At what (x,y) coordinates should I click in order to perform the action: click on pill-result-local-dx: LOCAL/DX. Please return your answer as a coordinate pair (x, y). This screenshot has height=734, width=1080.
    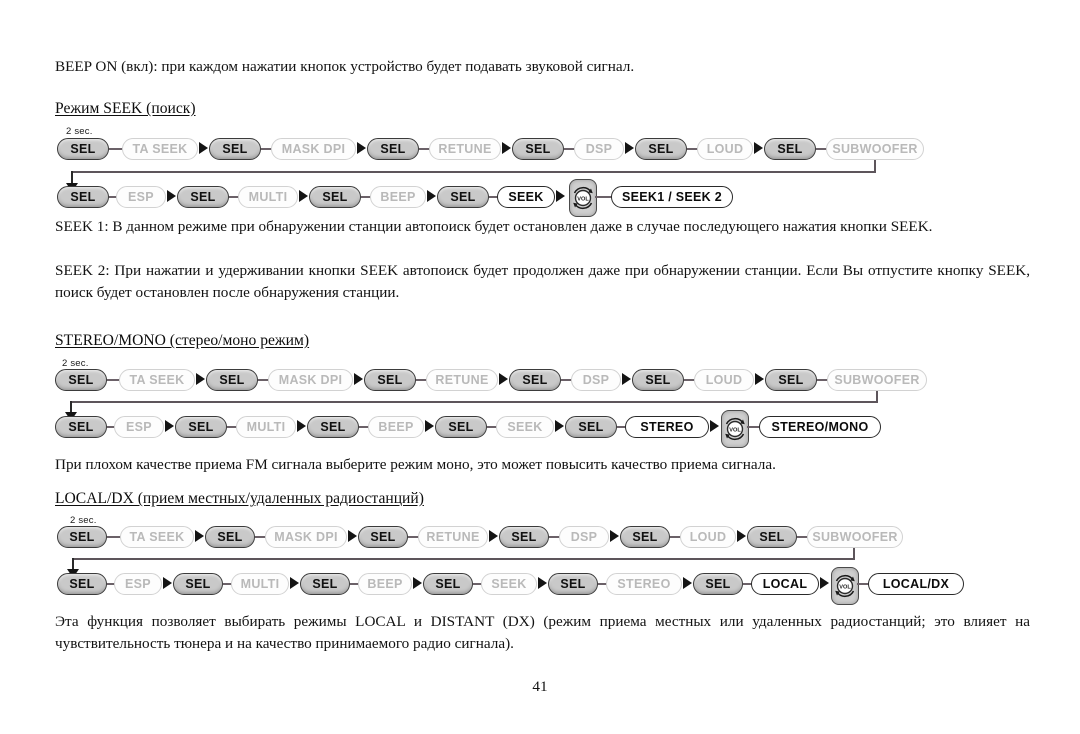
    Looking at the image, I should click on (916, 584).